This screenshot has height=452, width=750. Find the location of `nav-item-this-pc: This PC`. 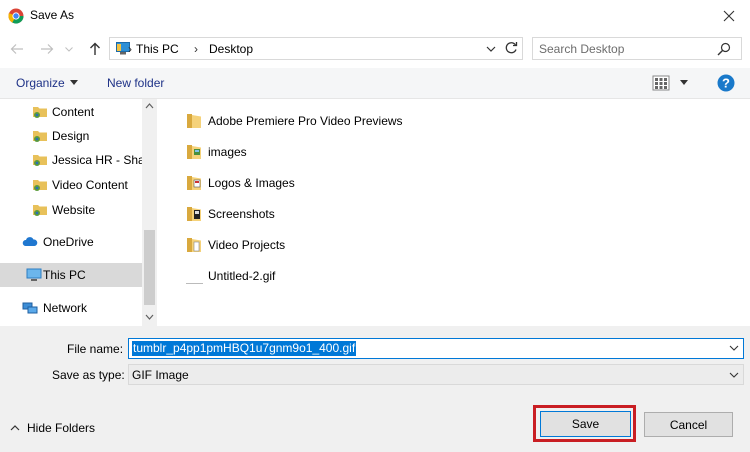

nav-item-this-pc: This PC is located at coordinates (71, 275).